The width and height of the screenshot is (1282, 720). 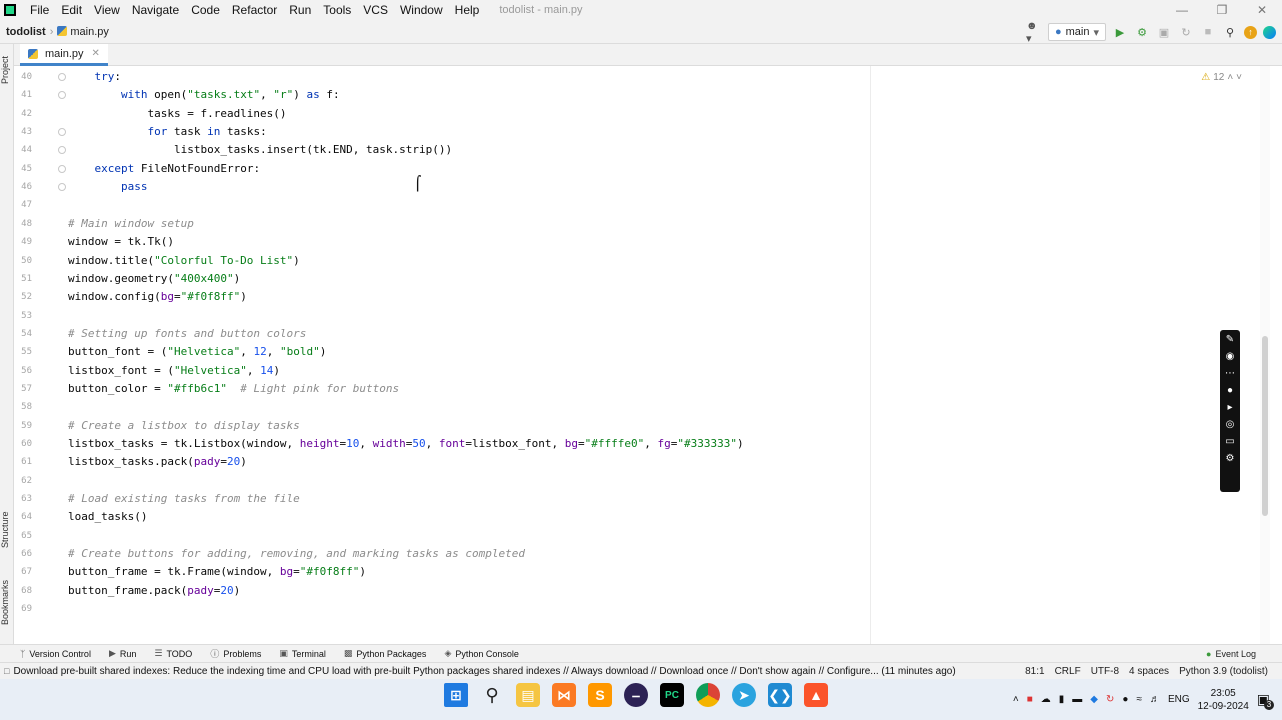 What do you see at coordinates (1046, 699) in the screenshot?
I see `onedrive-icon: ☁` at bounding box center [1046, 699].